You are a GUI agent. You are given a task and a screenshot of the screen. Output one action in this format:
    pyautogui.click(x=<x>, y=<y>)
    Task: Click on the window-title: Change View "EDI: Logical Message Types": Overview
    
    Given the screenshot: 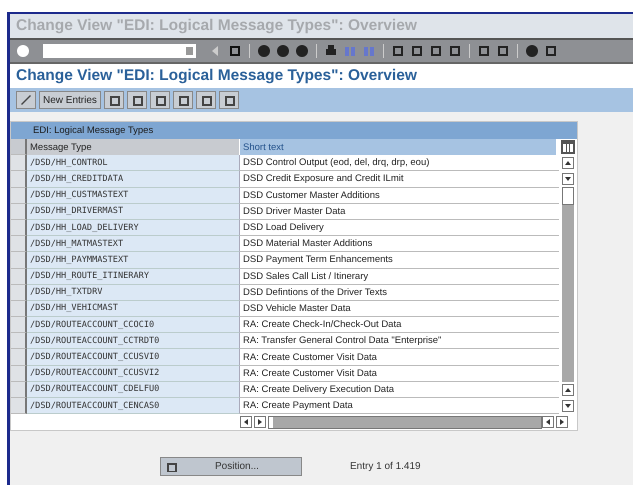 What is the action you would take?
    pyautogui.click(x=216, y=26)
    